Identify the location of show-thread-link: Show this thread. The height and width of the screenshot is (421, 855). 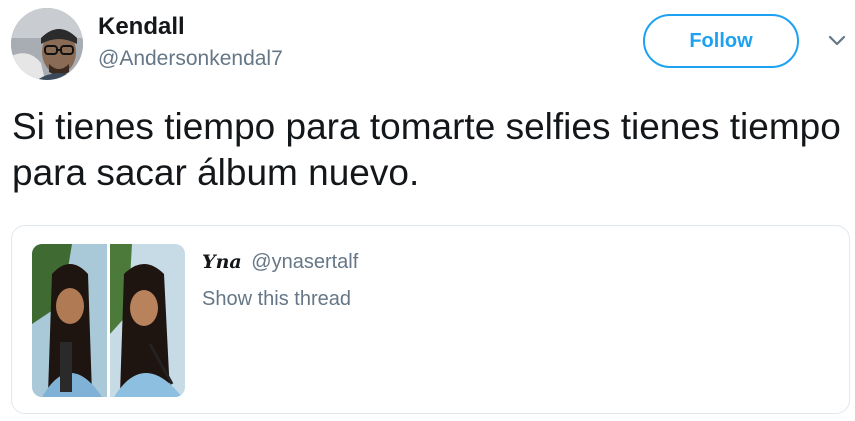
(276, 299).